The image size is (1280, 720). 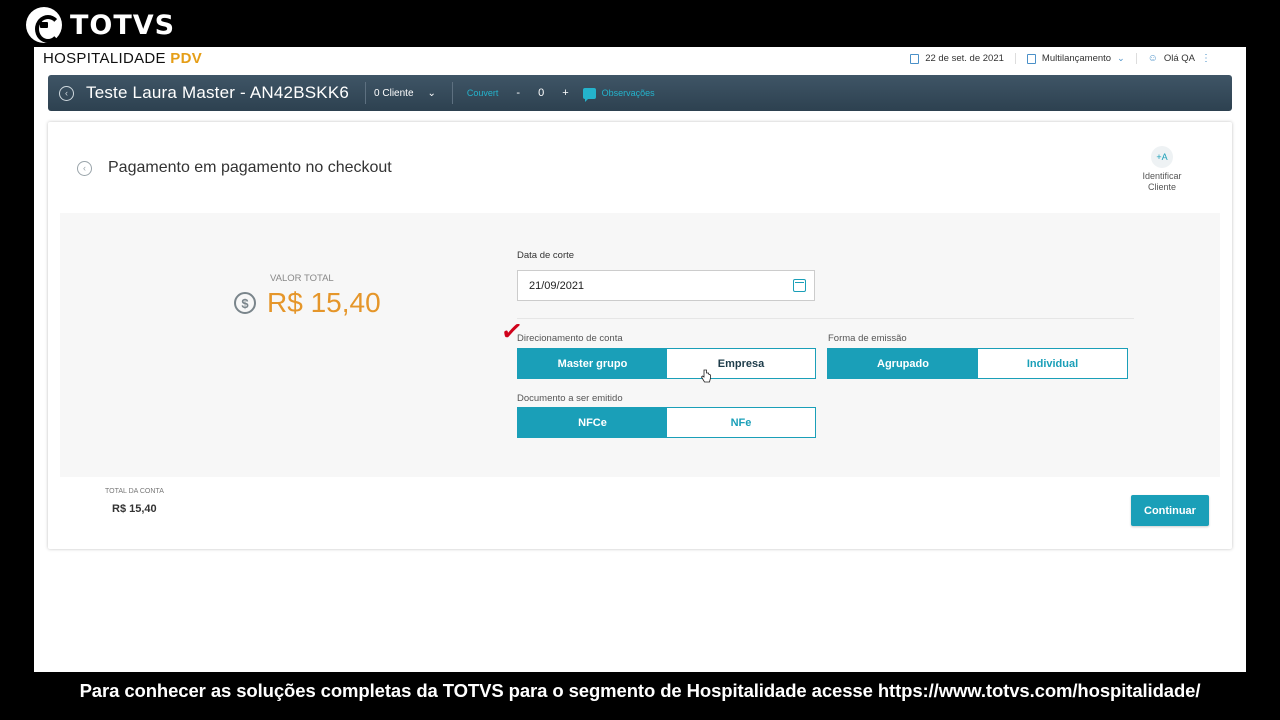 What do you see at coordinates (123, 25) in the screenshot?
I see `totvs-logo-text: TOTVS` at bounding box center [123, 25].